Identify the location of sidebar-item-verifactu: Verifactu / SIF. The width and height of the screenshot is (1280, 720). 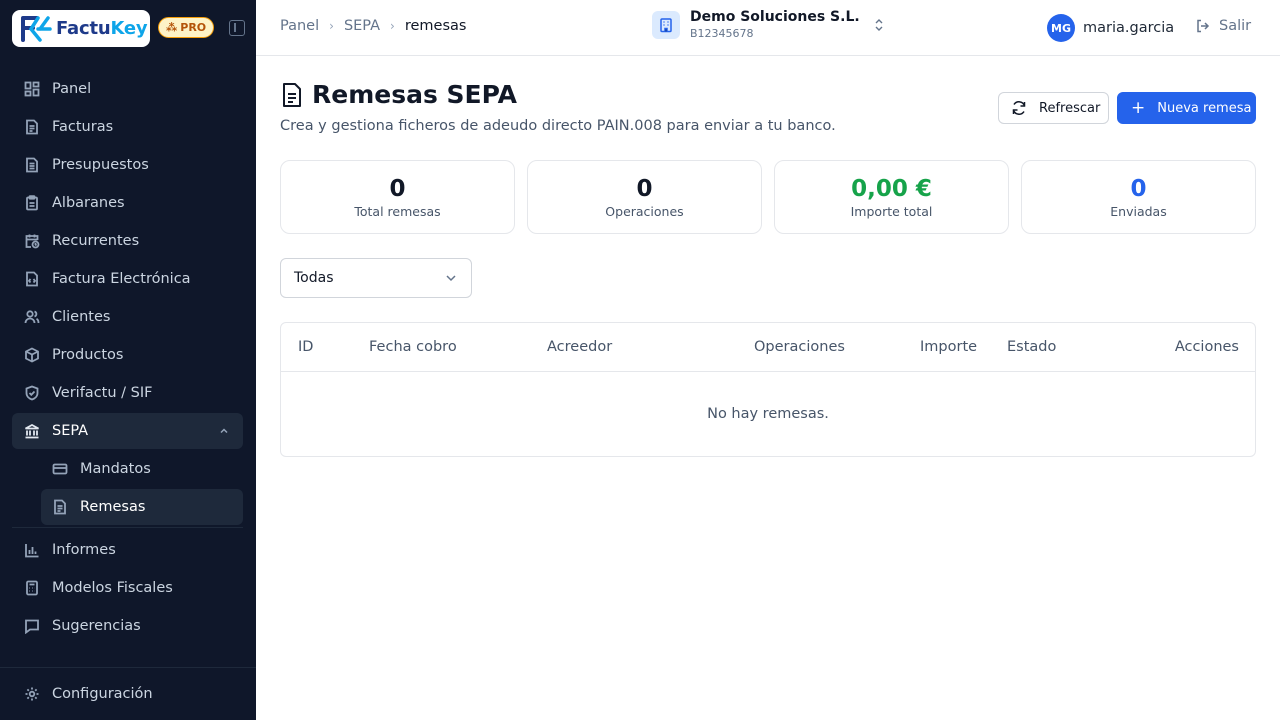
(127, 393).